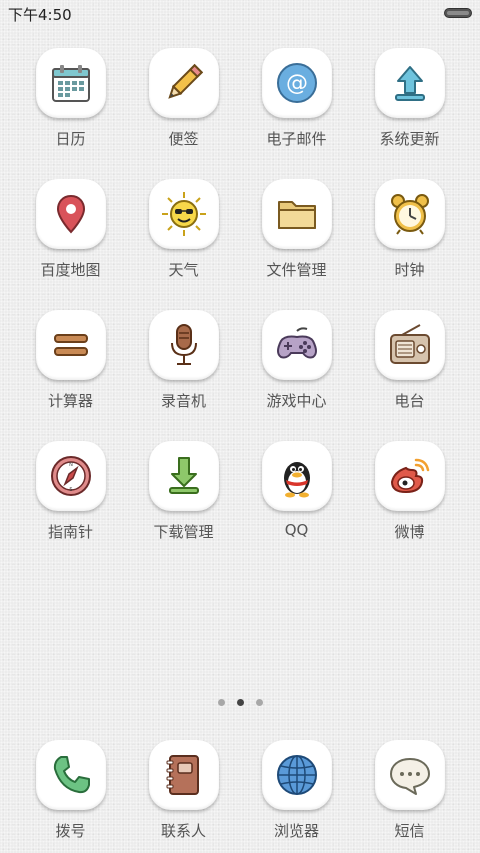 The width and height of the screenshot is (480, 853). I want to click on app-calendar: 日历, so click(70, 113).